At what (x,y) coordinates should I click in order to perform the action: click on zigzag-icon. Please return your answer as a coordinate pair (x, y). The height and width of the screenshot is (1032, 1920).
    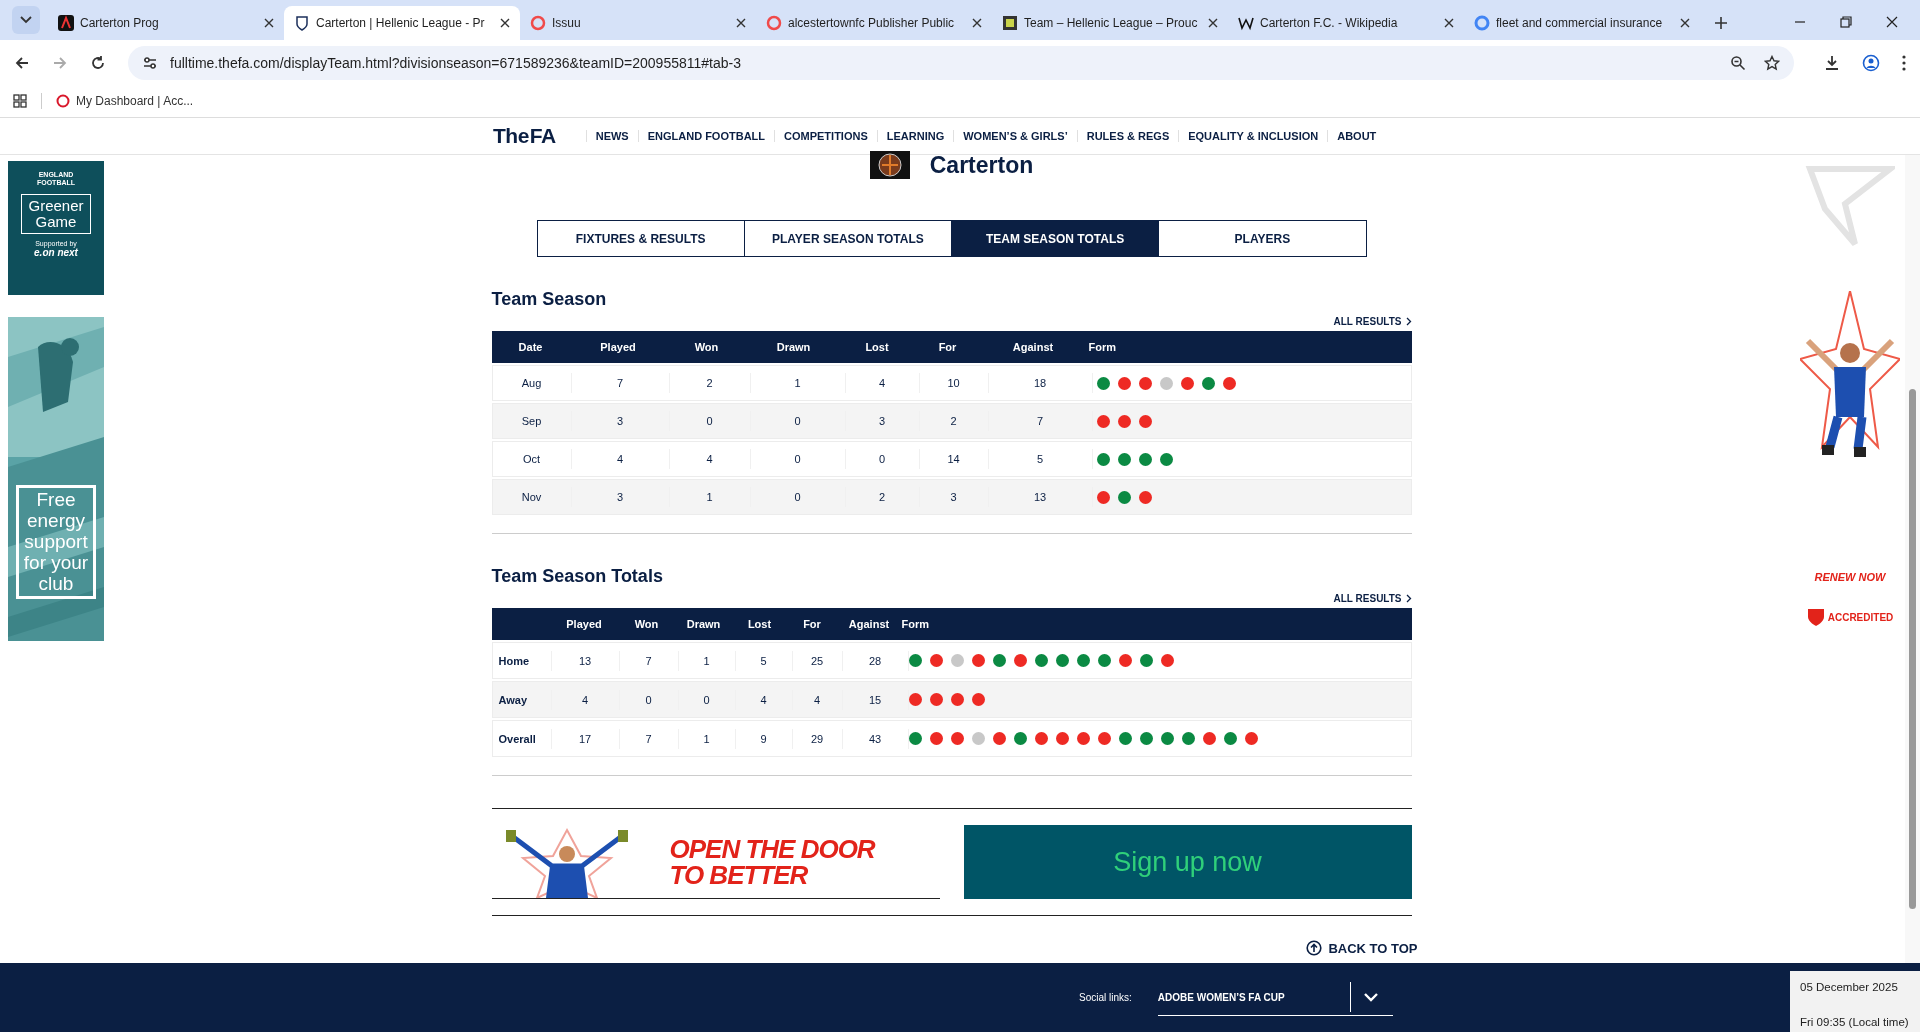
    Looking at the image, I should click on (1246, 23).